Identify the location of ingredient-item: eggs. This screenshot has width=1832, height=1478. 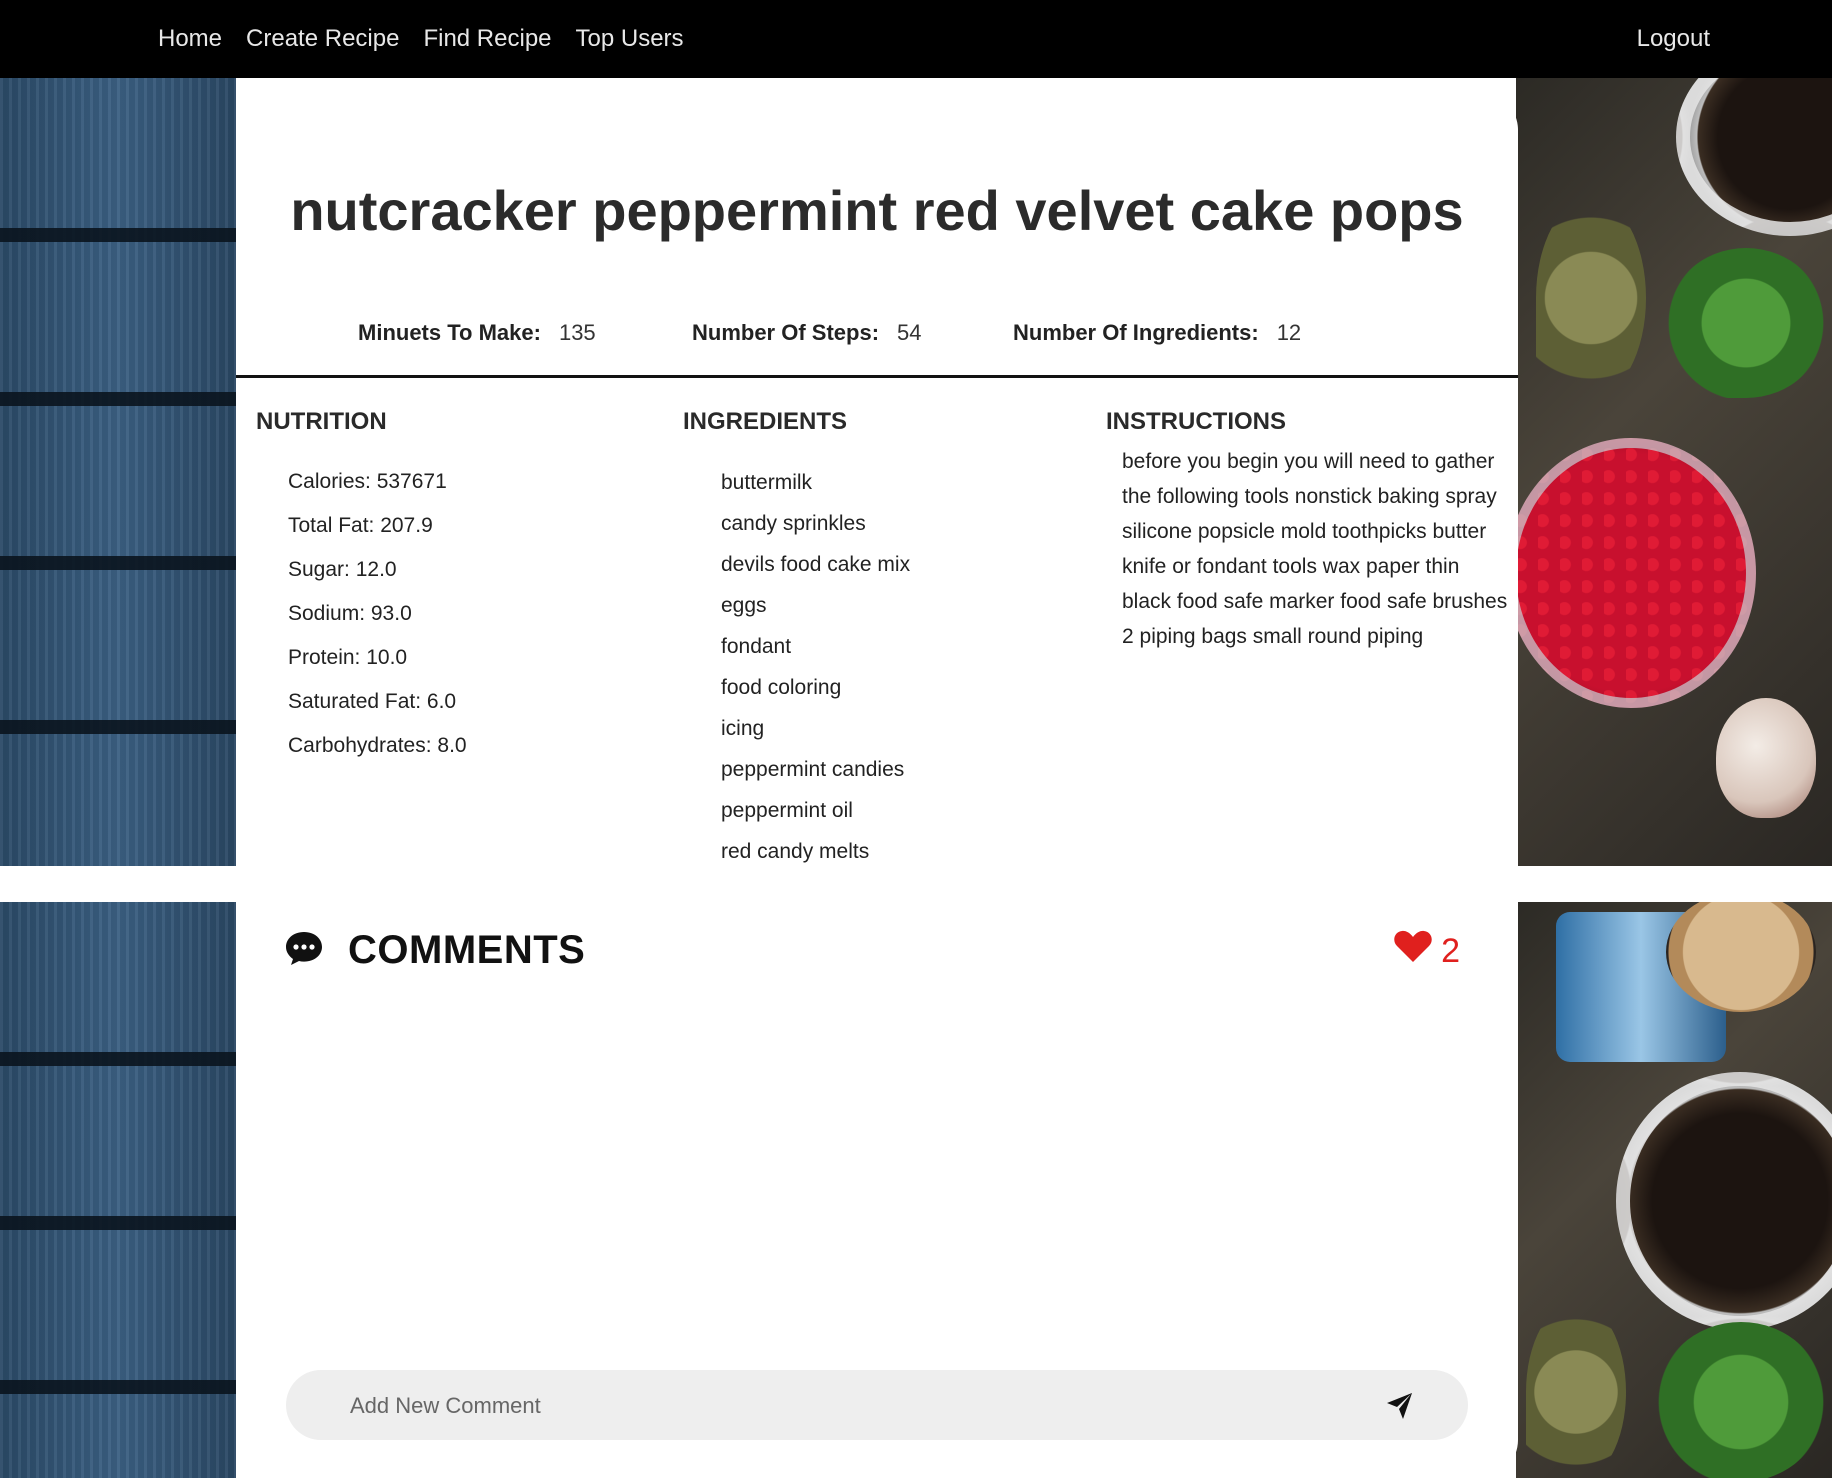
(744, 605).